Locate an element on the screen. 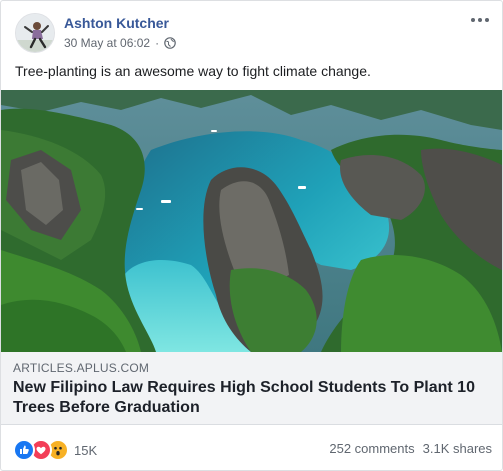 The width and height of the screenshot is (503, 471). like-icon is located at coordinates (24, 450).